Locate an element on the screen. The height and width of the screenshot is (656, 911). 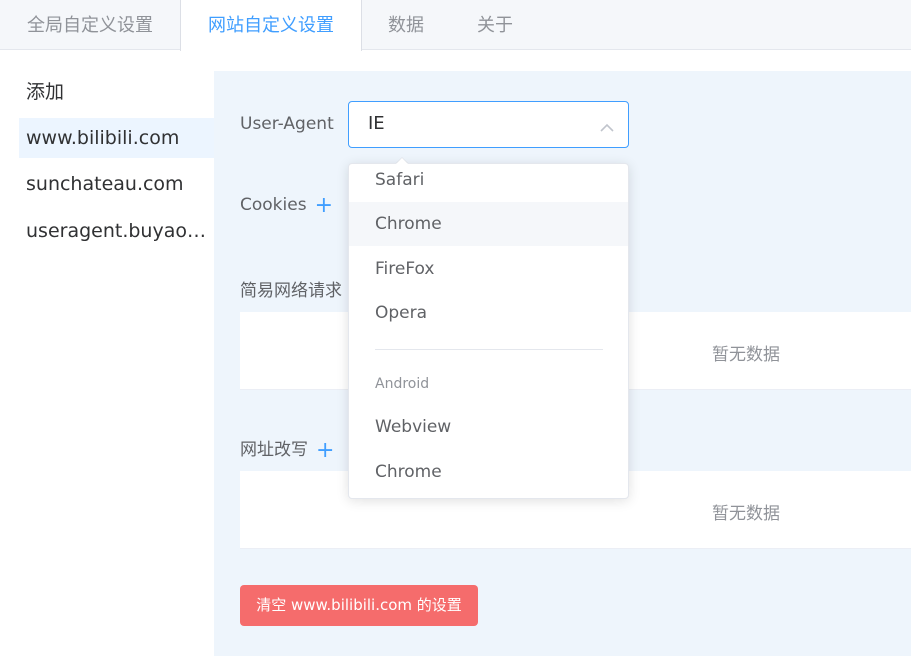
user-agent-select: IE is located at coordinates (488, 124).